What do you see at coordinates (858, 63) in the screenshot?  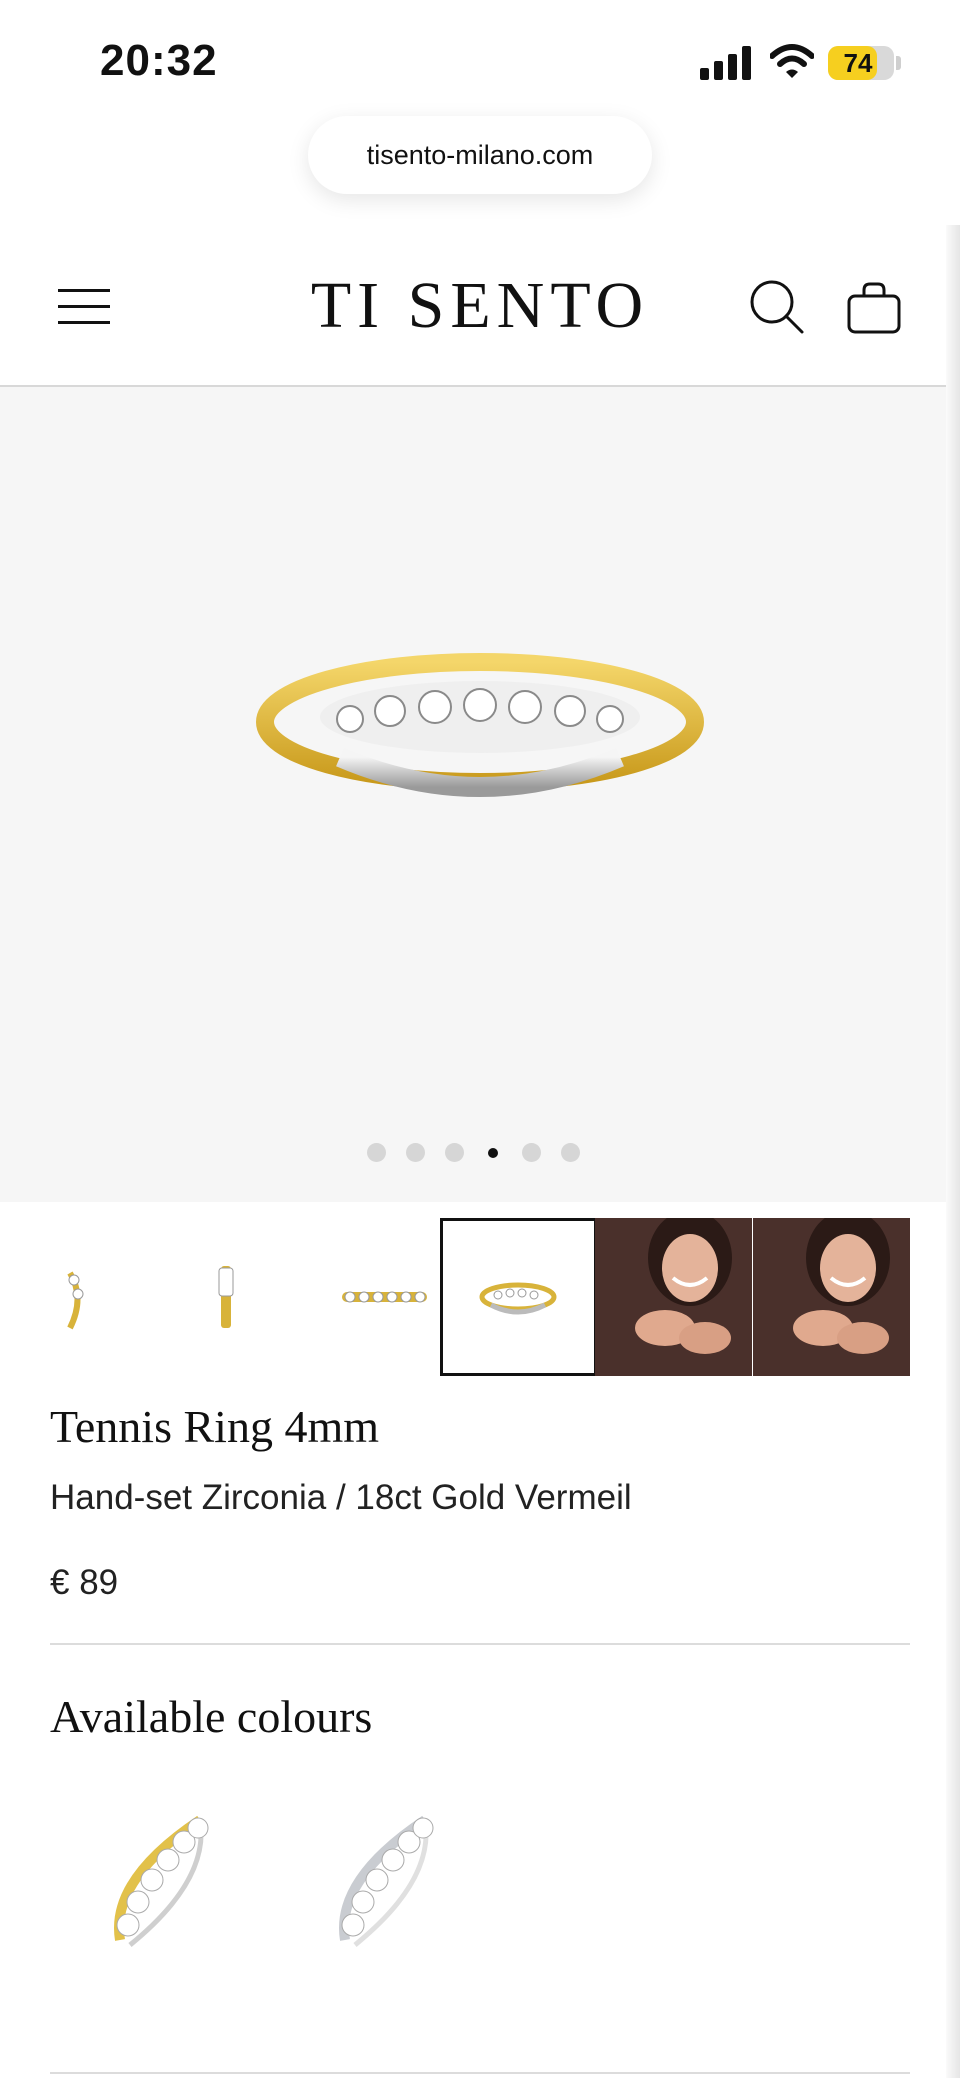 I see `battery-level-text: 74` at bounding box center [858, 63].